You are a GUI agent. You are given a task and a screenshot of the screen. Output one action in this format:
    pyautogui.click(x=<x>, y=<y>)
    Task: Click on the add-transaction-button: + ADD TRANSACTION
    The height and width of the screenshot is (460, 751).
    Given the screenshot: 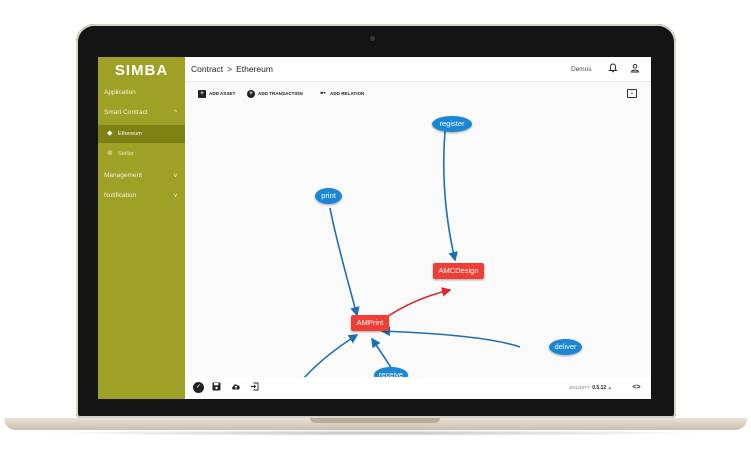 What is the action you would take?
    pyautogui.click(x=275, y=94)
    